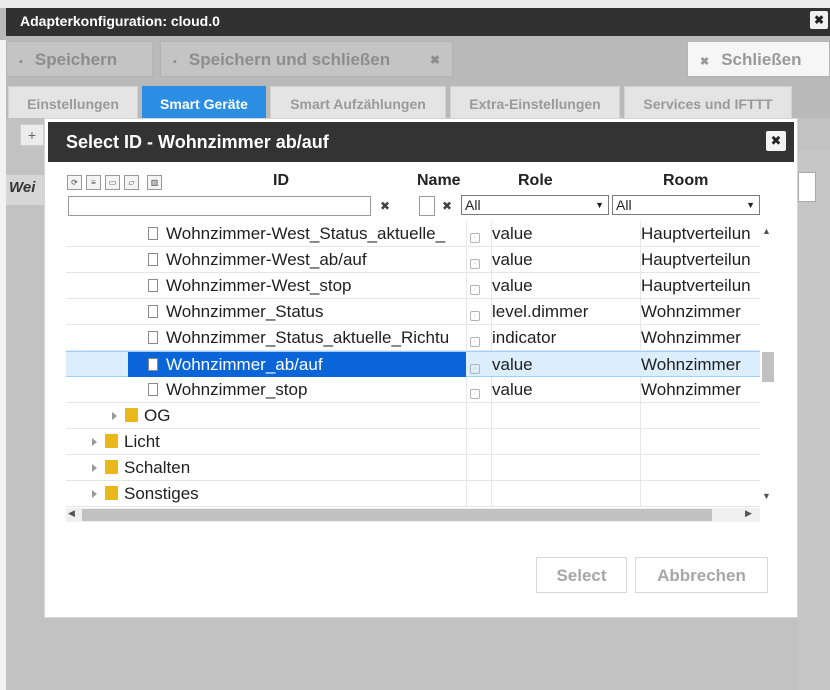  Describe the element at coordinates (708, 102) in the screenshot. I see `tab-services-ifttt: Services und IFTTT` at that location.